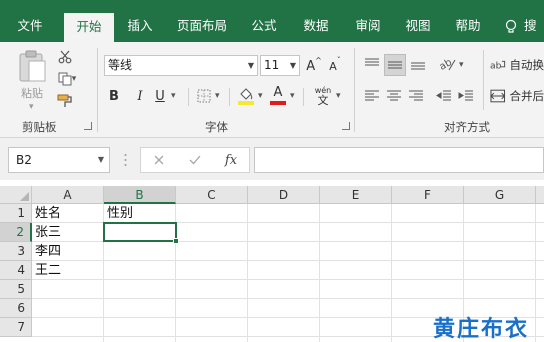 The width and height of the screenshot is (544, 342). Describe the element at coordinates (39, 127) in the screenshot. I see `clipboard-group-label: 剪贴板` at that location.